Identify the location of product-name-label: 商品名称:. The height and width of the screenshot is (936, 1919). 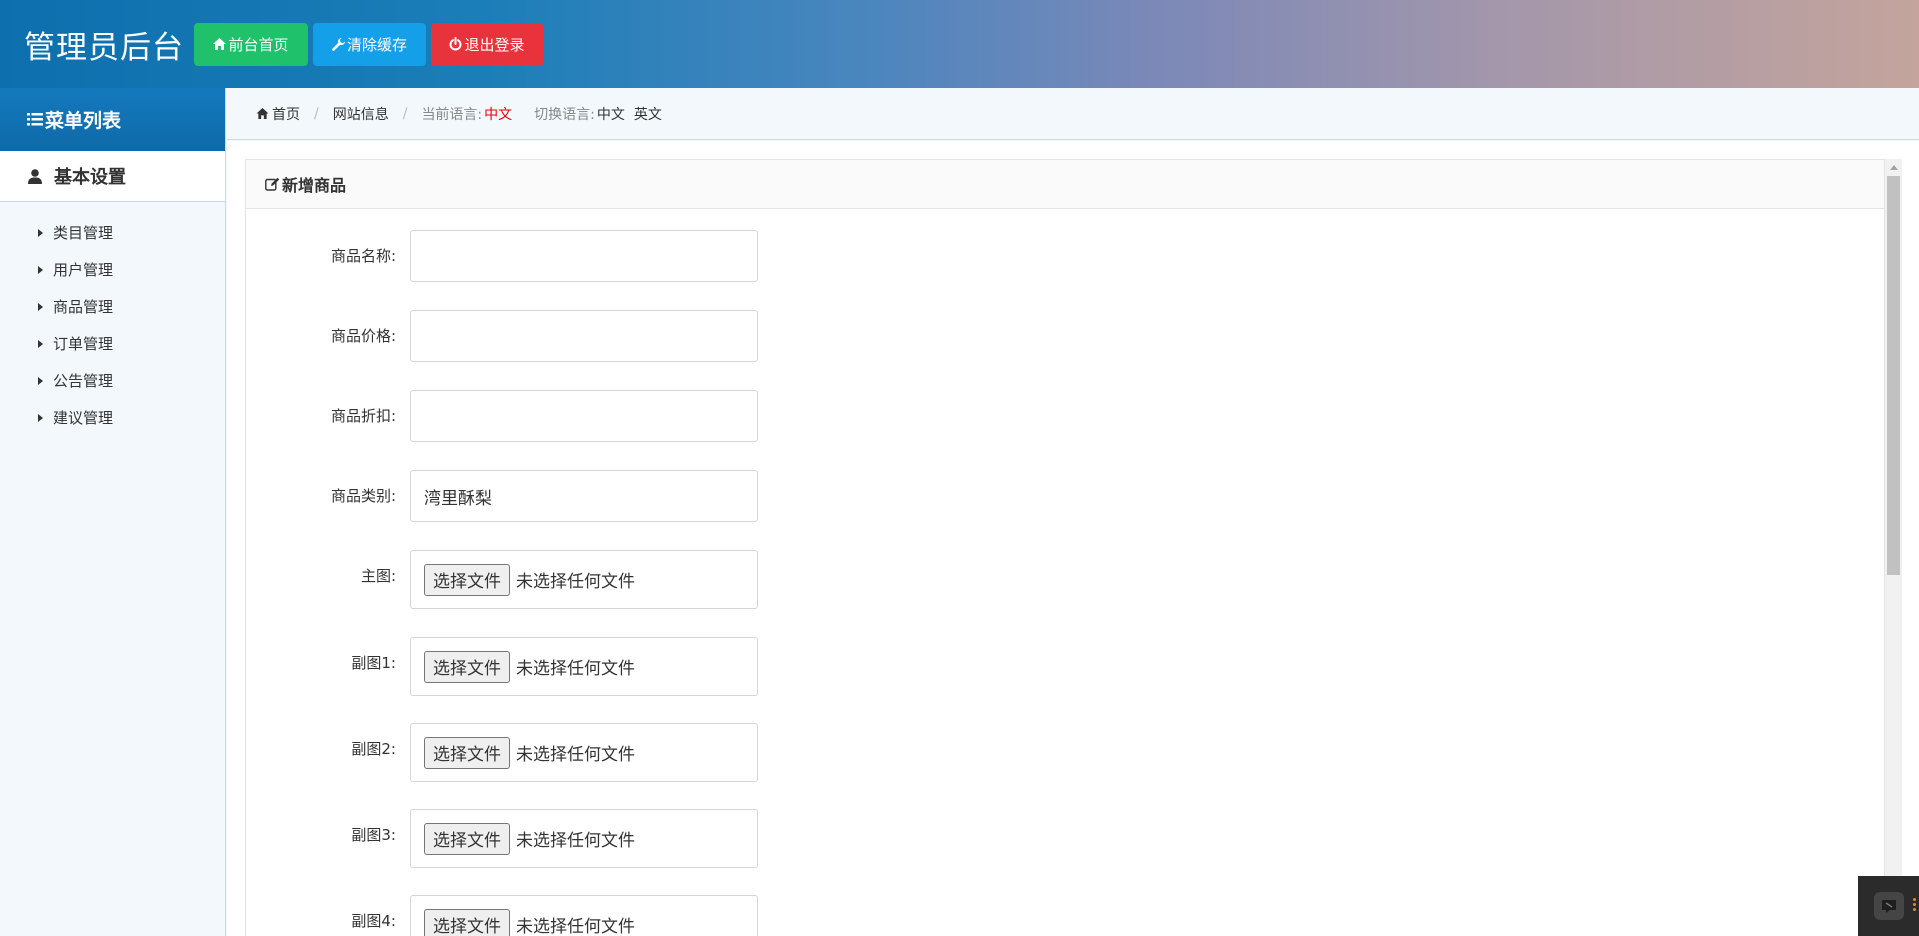
(363, 256).